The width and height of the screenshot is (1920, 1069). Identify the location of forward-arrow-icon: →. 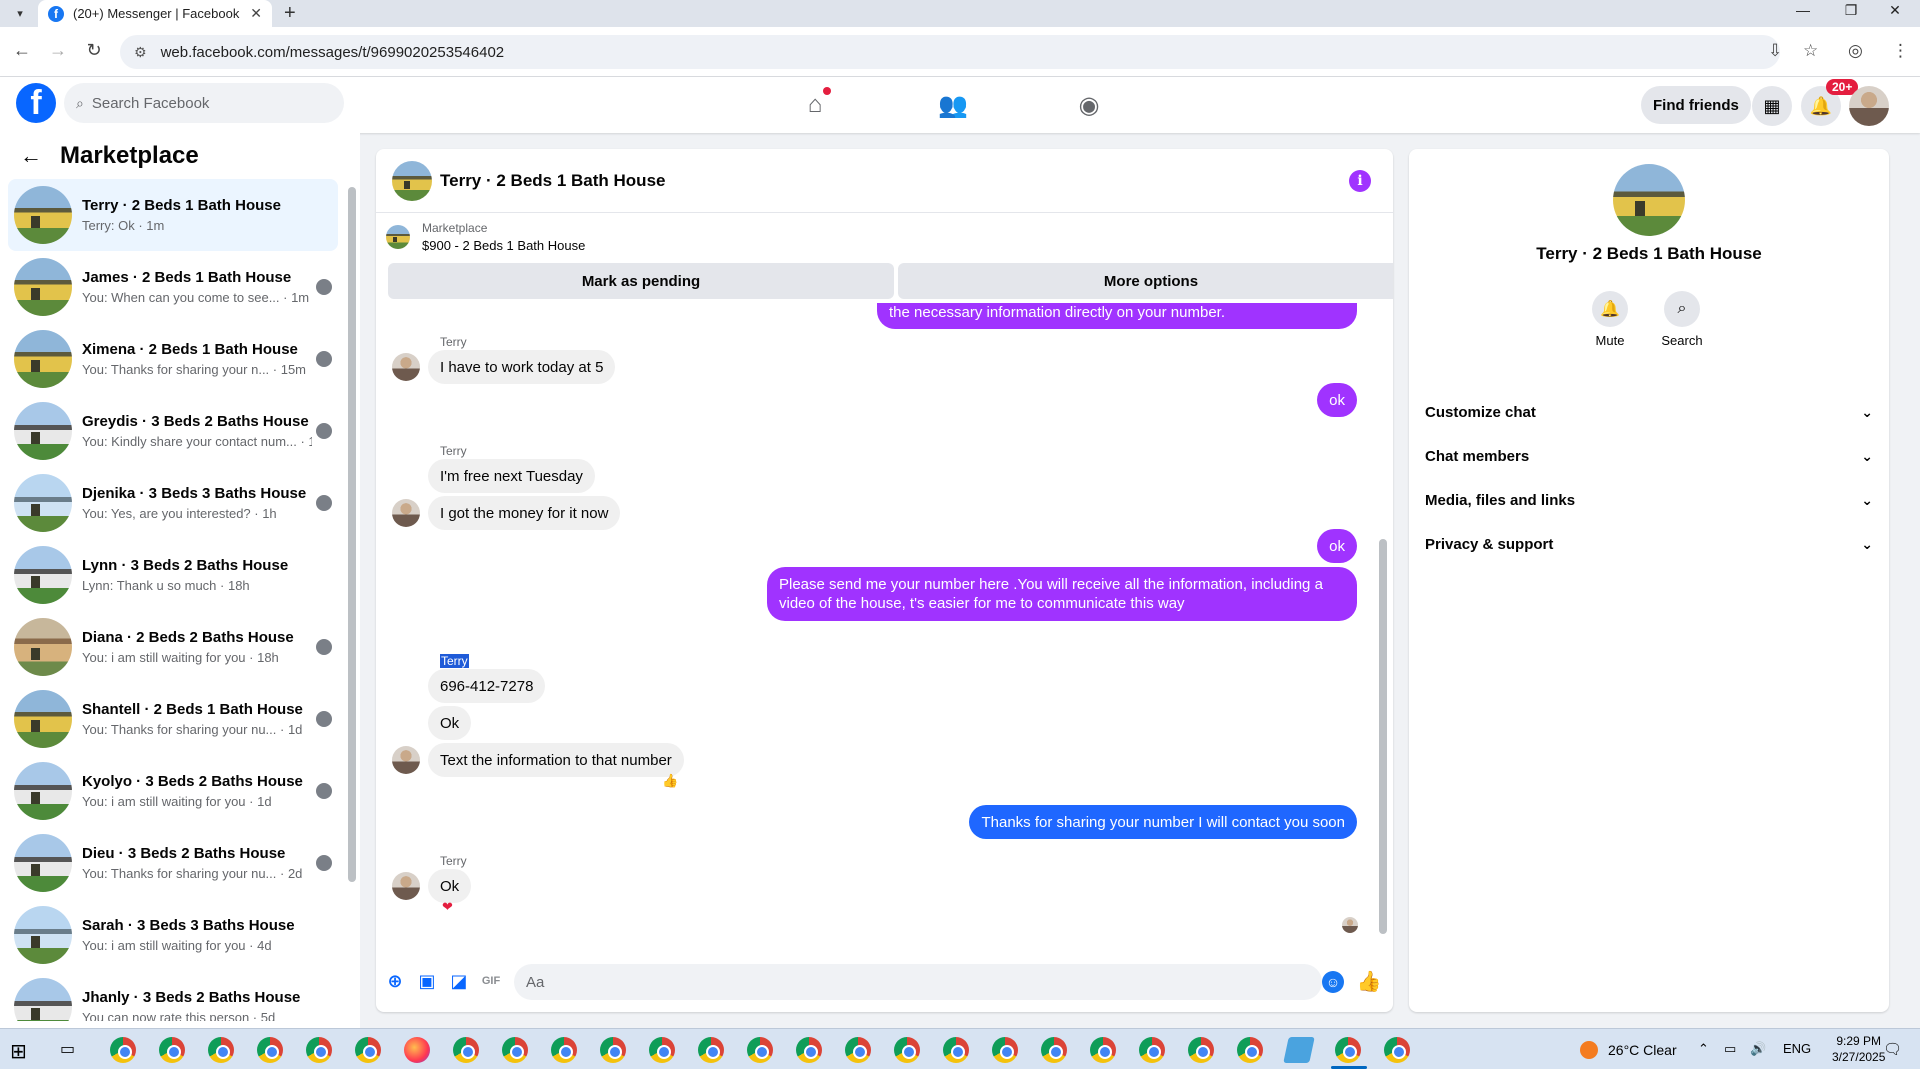
(58, 50).